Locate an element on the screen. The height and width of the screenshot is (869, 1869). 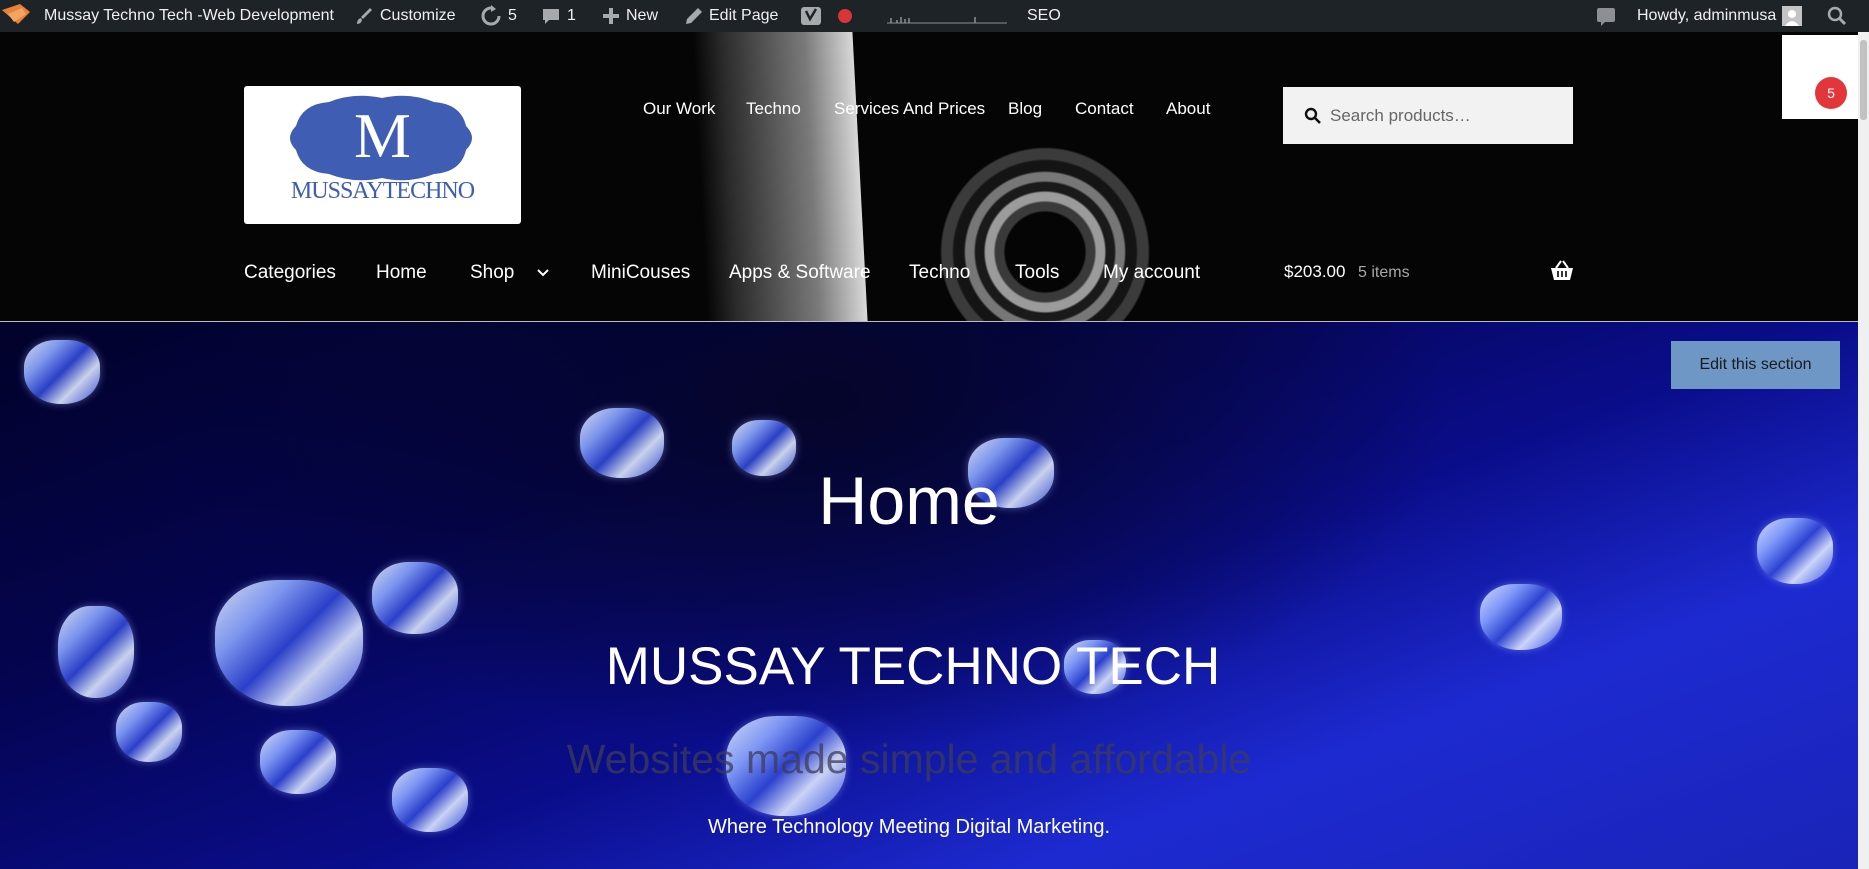
greeting-label: Howdy, adminmusa is located at coordinates (1707, 15).